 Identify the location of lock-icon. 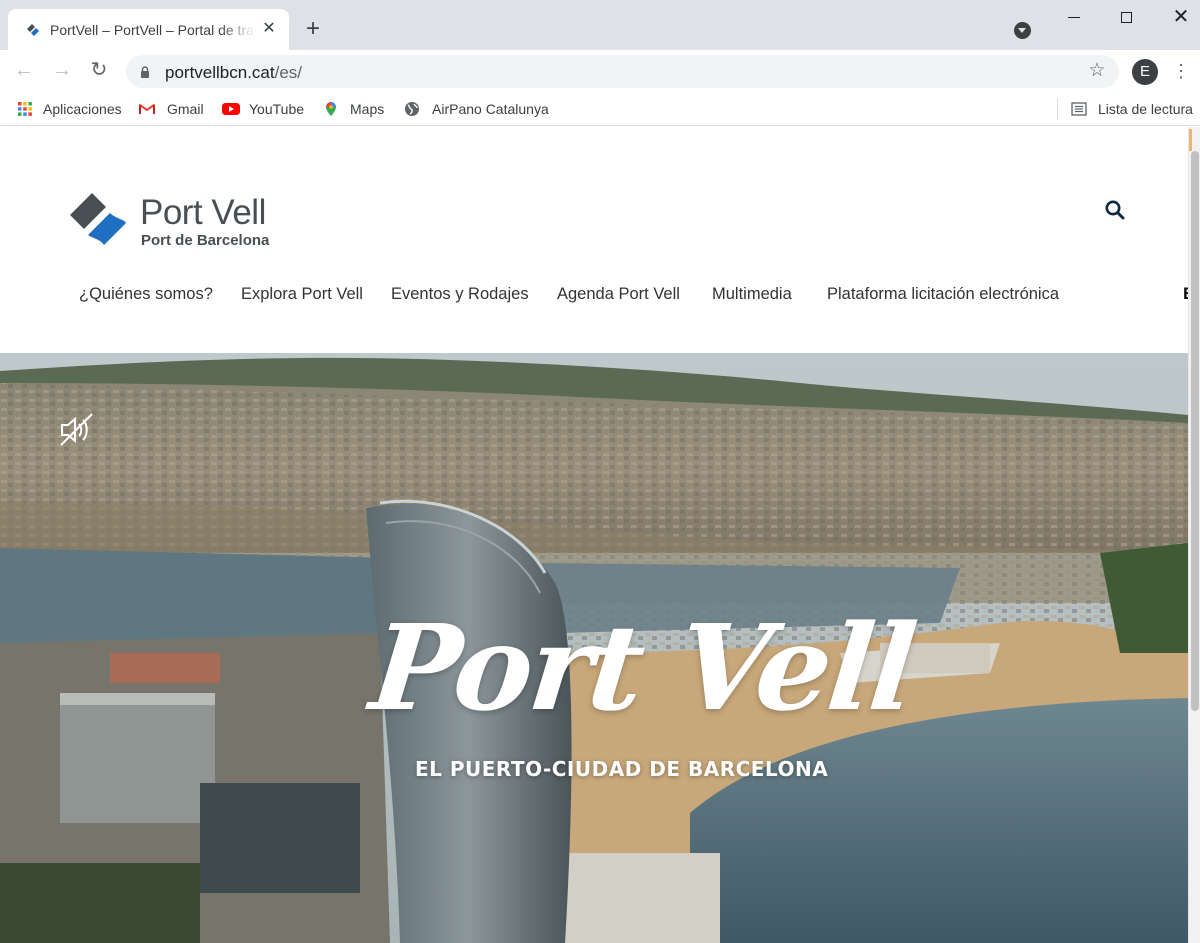
(145, 72).